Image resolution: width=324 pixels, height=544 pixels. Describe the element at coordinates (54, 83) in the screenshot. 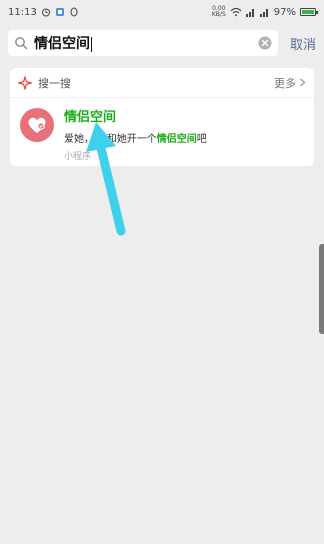

I see `section-label: 搜一搜` at that location.